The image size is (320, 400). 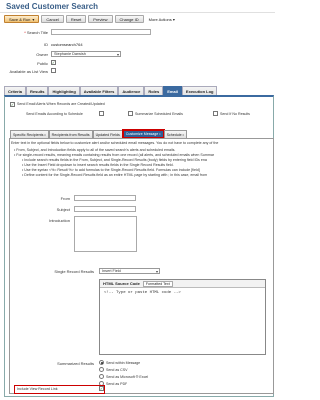 What do you see at coordinates (63, 209) in the screenshot?
I see `subject-label: Subject` at bounding box center [63, 209].